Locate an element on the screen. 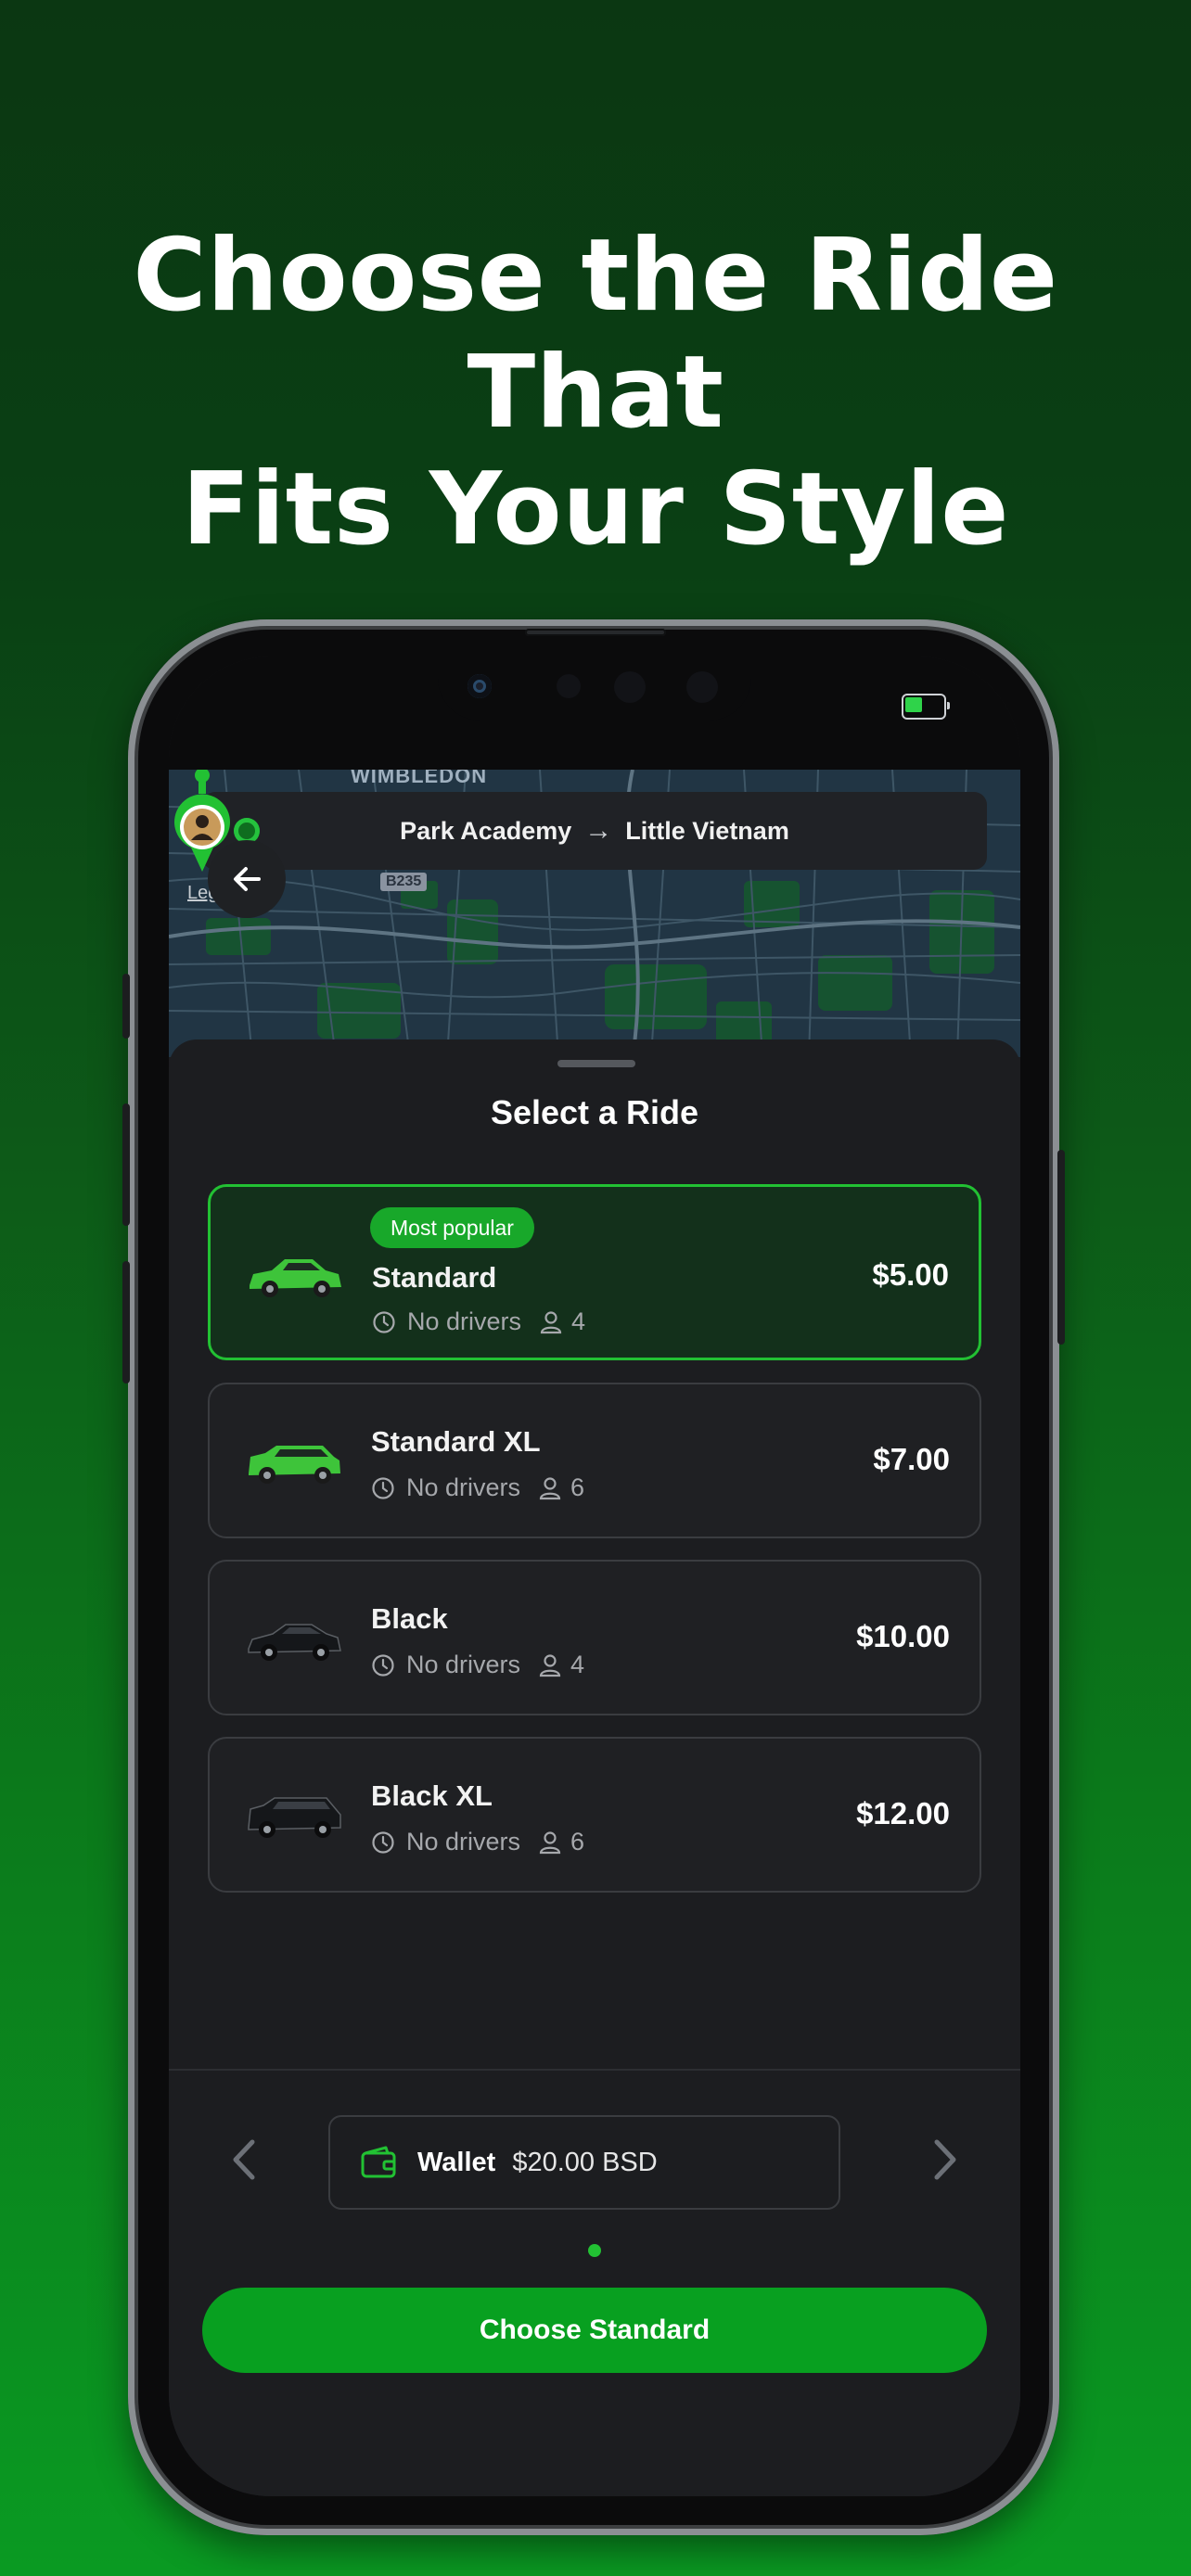  ride-price: $7.00 is located at coordinates (911, 1459).